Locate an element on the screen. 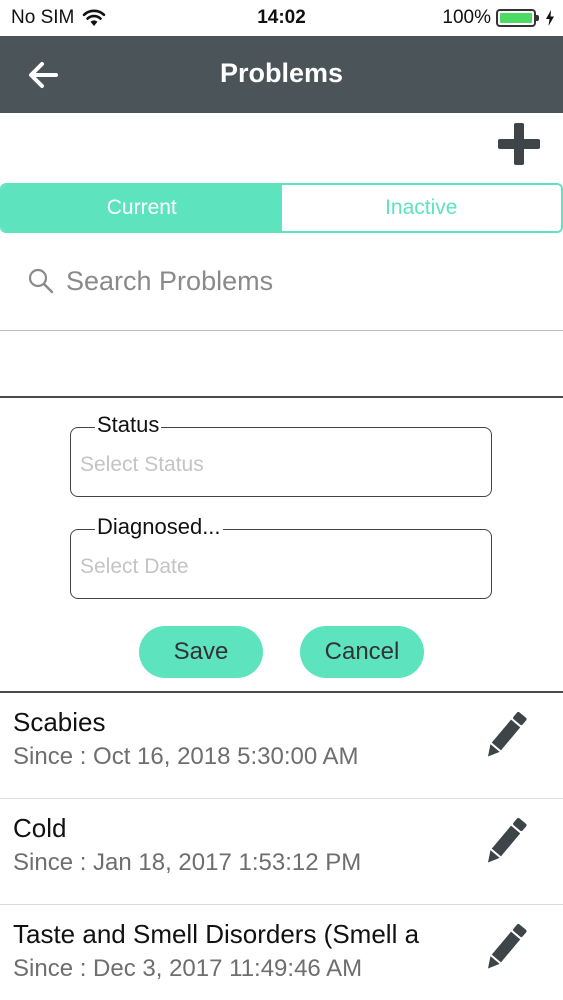 The image size is (563, 1000). cancel-button: Cancel is located at coordinates (362, 652).